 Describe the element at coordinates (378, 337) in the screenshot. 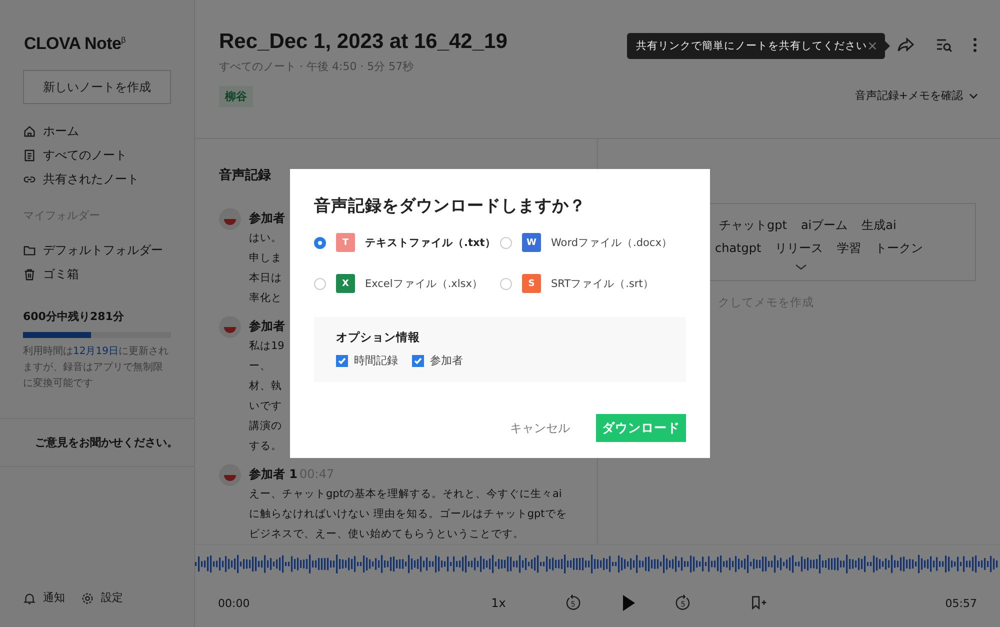

I see `options-title: オプション情報` at that location.